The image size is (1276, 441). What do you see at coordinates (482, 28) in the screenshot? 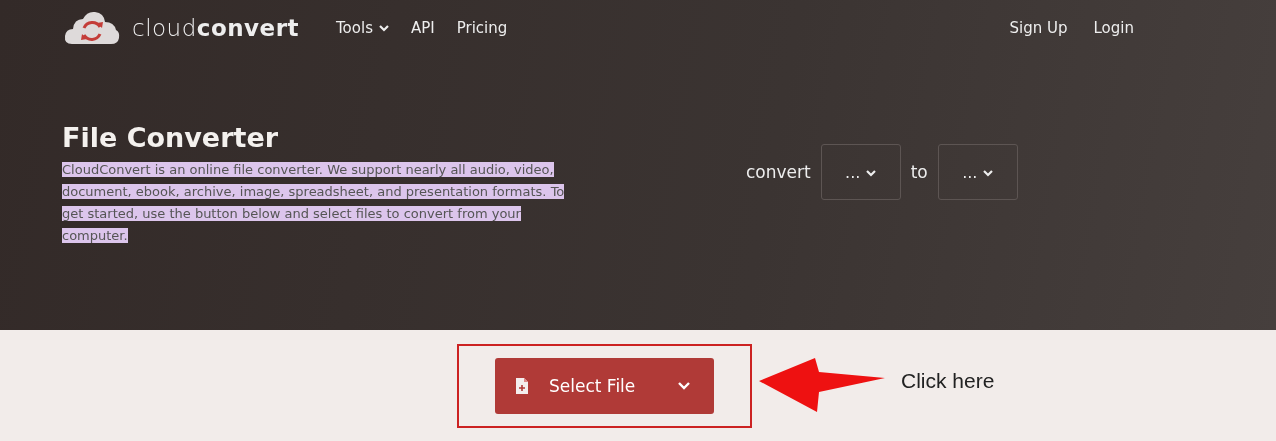
I see `nav-link: Pricing` at bounding box center [482, 28].